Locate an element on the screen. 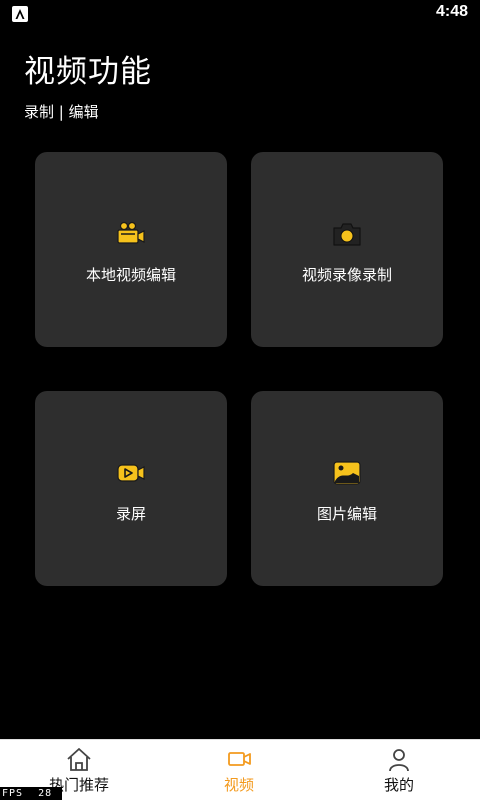  tab-video: 视频 is located at coordinates (239, 770).